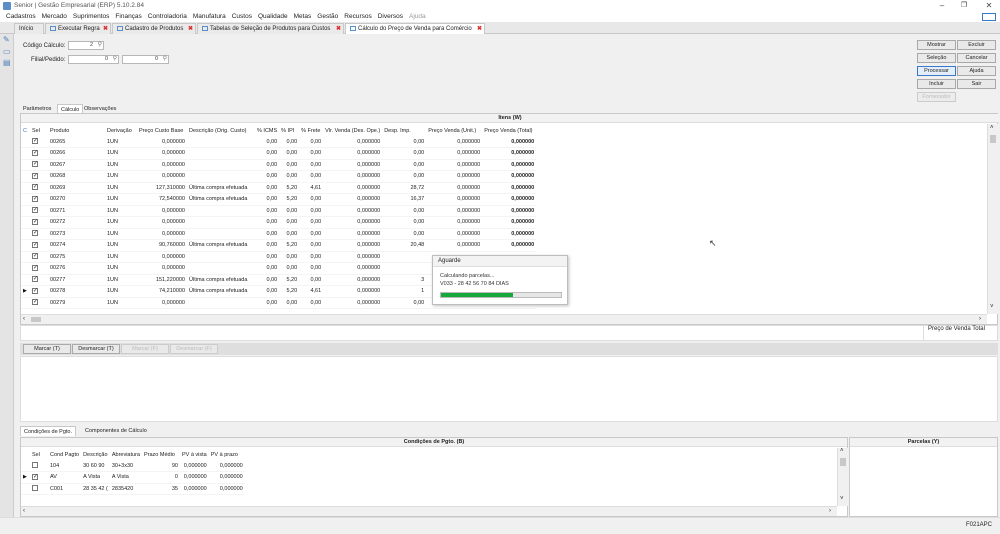 The height and width of the screenshot is (534, 1000). What do you see at coordinates (976, 58) in the screenshot?
I see `cancelar-button: Cancelar` at bounding box center [976, 58].